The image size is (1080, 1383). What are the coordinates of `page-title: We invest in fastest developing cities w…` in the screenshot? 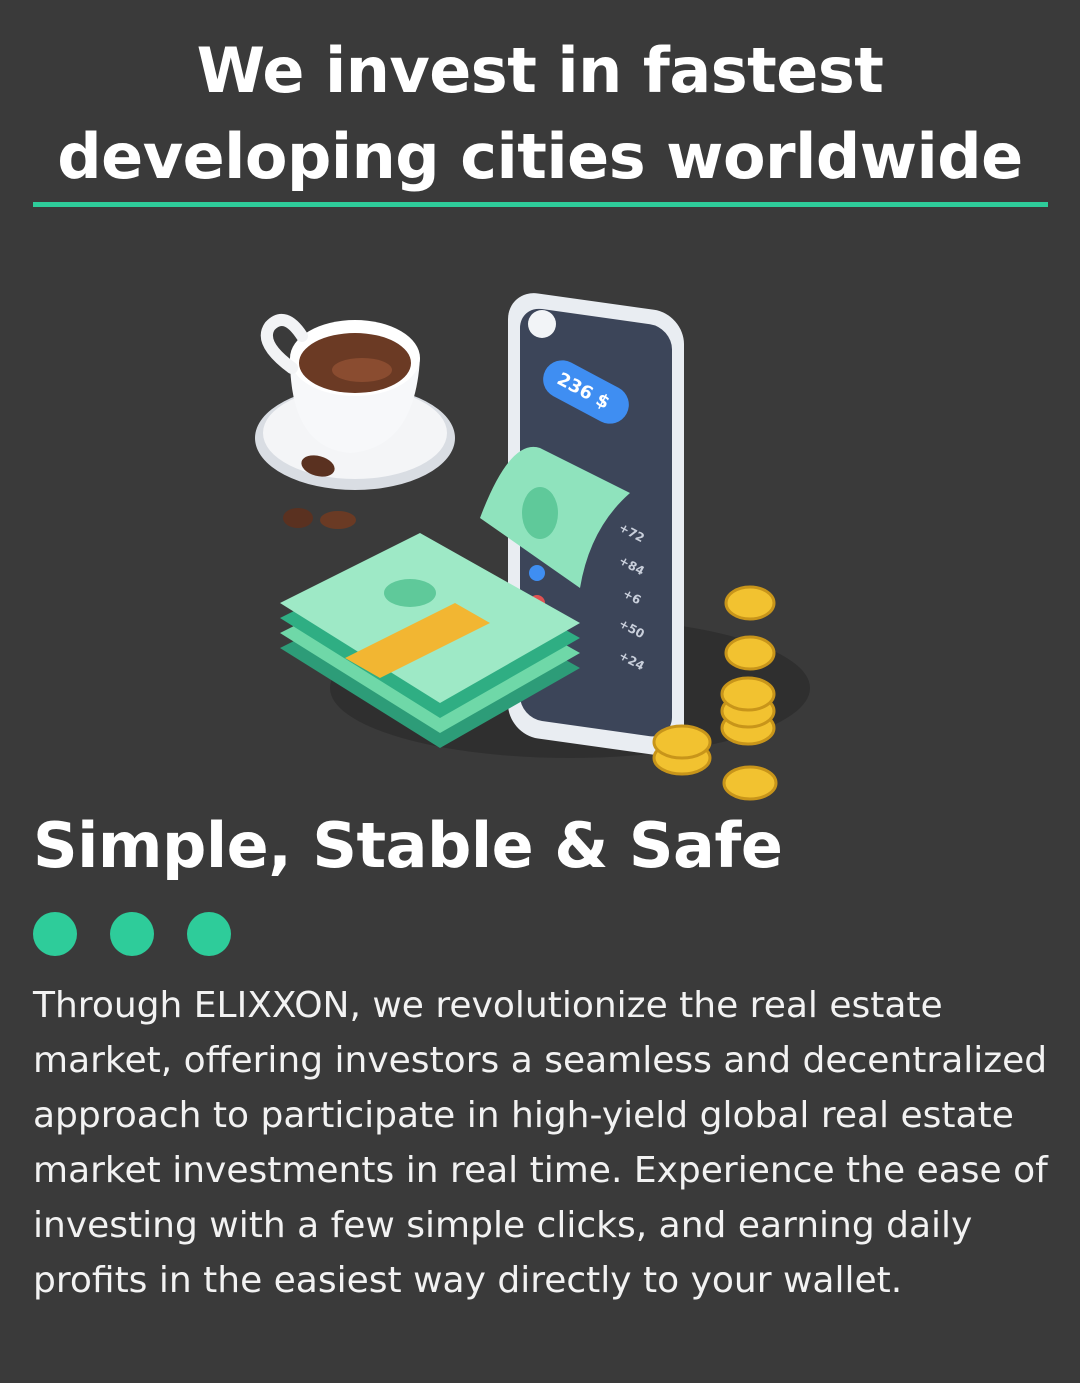 It's located at (540, 114).